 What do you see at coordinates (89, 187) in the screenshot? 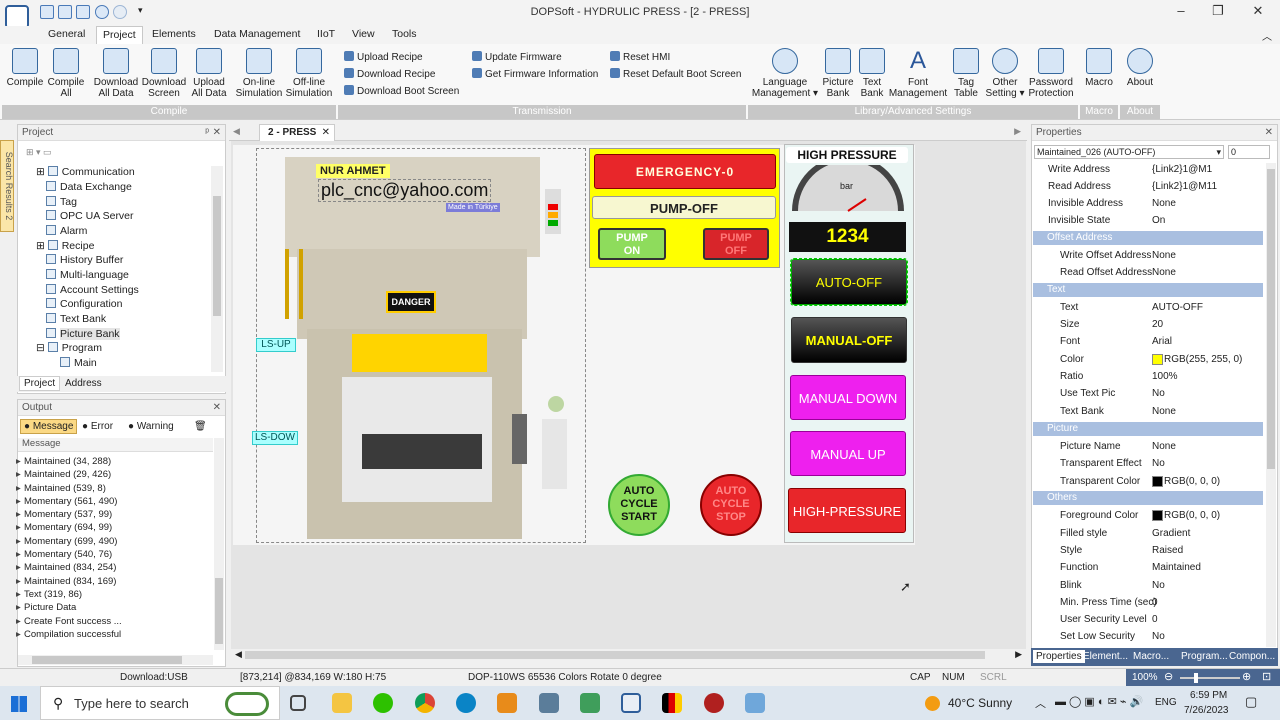
I see `tree-item-data-exchange: Data Exchange` at bounding box center [89, 187].